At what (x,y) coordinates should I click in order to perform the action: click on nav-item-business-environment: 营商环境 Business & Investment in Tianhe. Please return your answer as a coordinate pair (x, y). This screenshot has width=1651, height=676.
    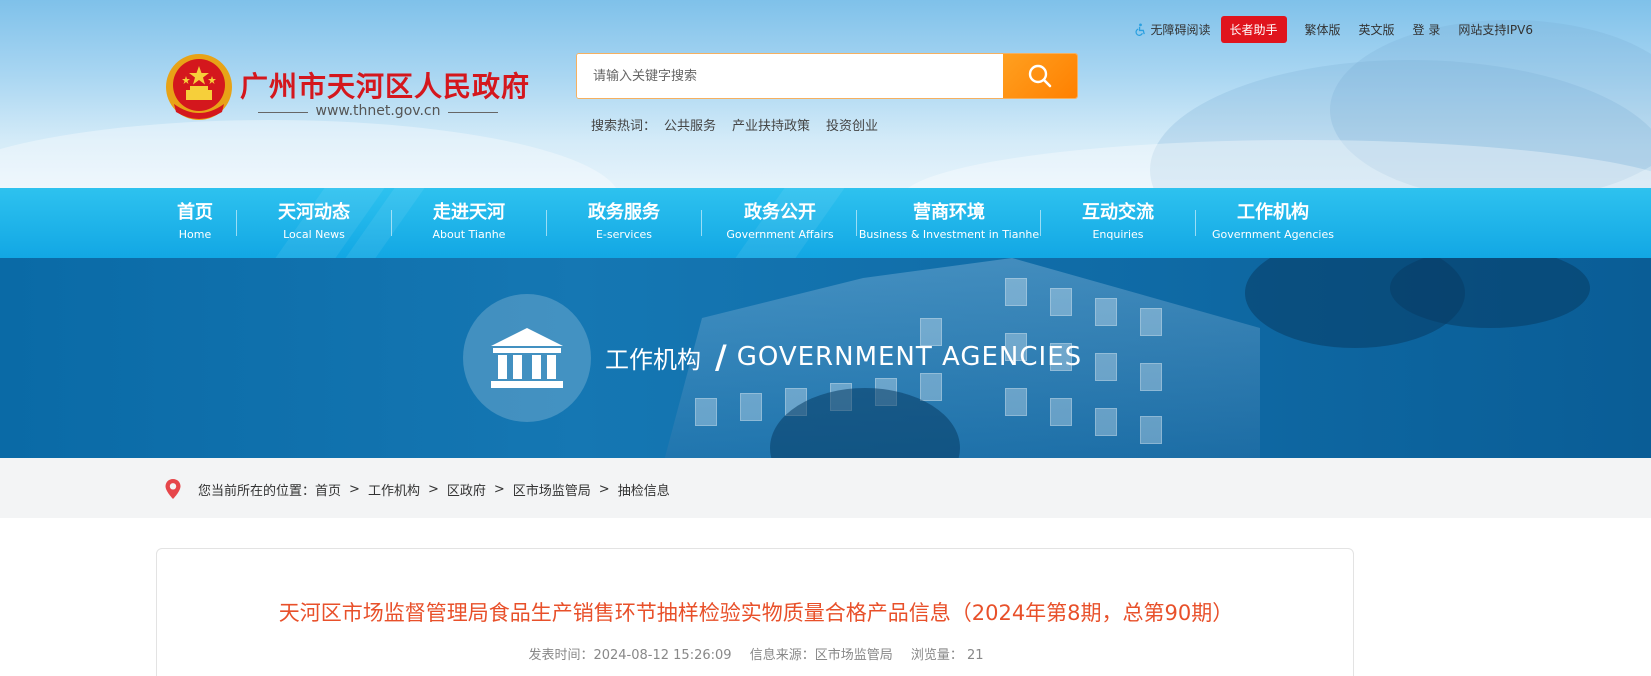
    Looking at the image, I should click on (949, 223).